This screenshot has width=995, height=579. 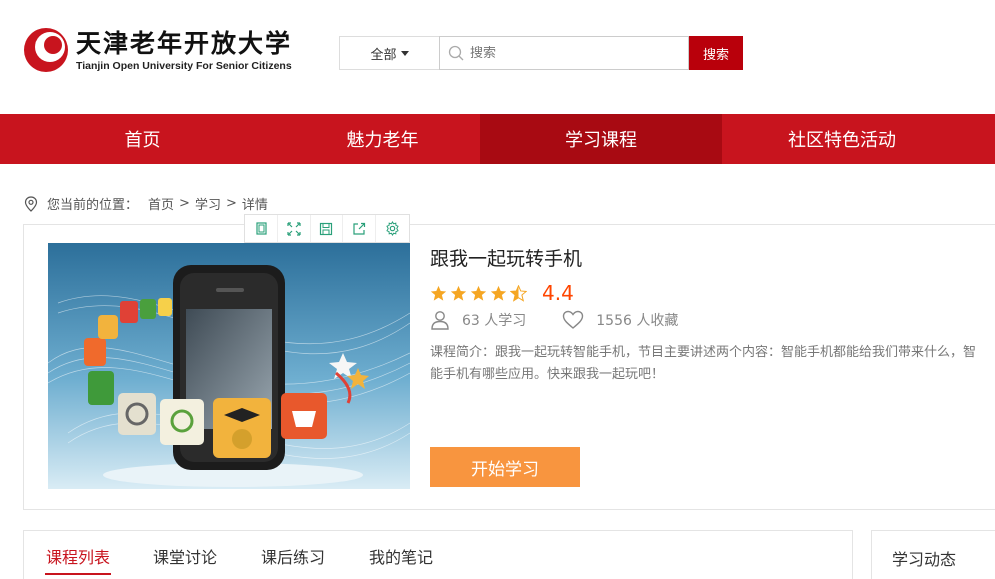 I want to click on search-input, so click(x=570, y=53).